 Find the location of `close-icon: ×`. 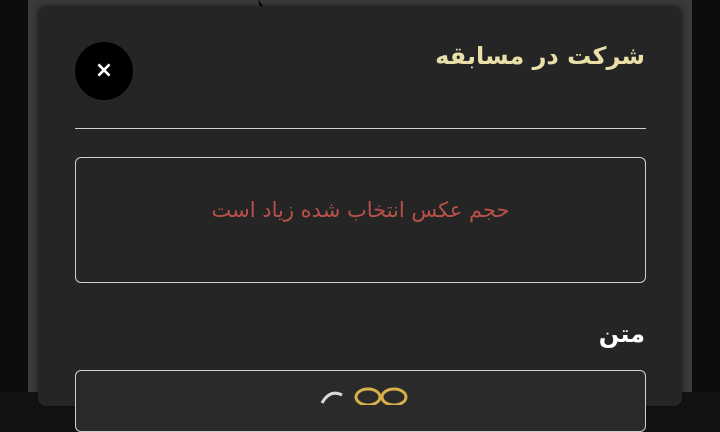

close-icon: × is located at coordinates (104, 70).